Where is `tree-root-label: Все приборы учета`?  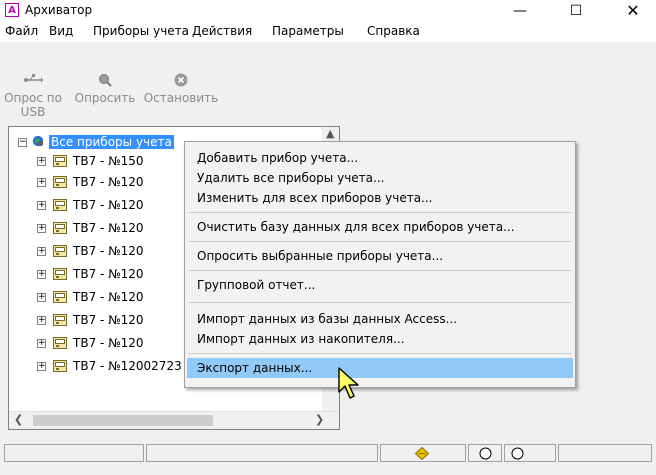 tree-root-label: Все приборы учета is located at coordinates (111, 142).